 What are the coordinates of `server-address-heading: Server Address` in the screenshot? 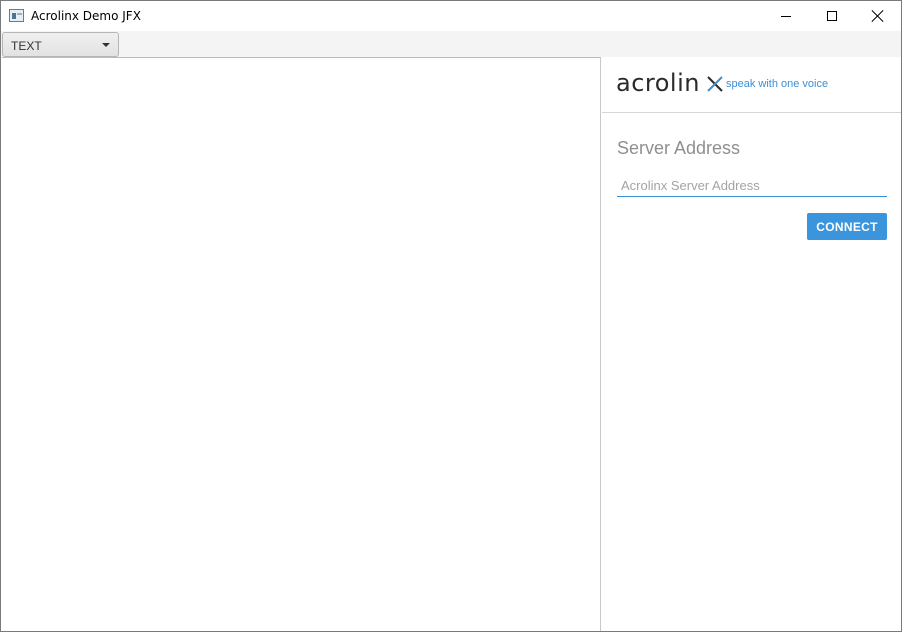 It's located at (679, 148).